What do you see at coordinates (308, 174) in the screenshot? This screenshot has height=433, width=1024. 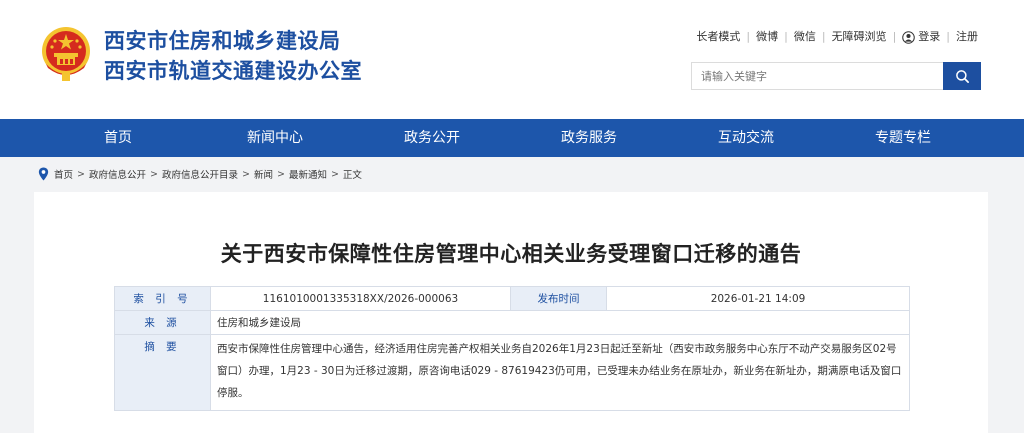 I see `breadcrumb-latest-notice: 最新通知` at bounding box center [308, 174].